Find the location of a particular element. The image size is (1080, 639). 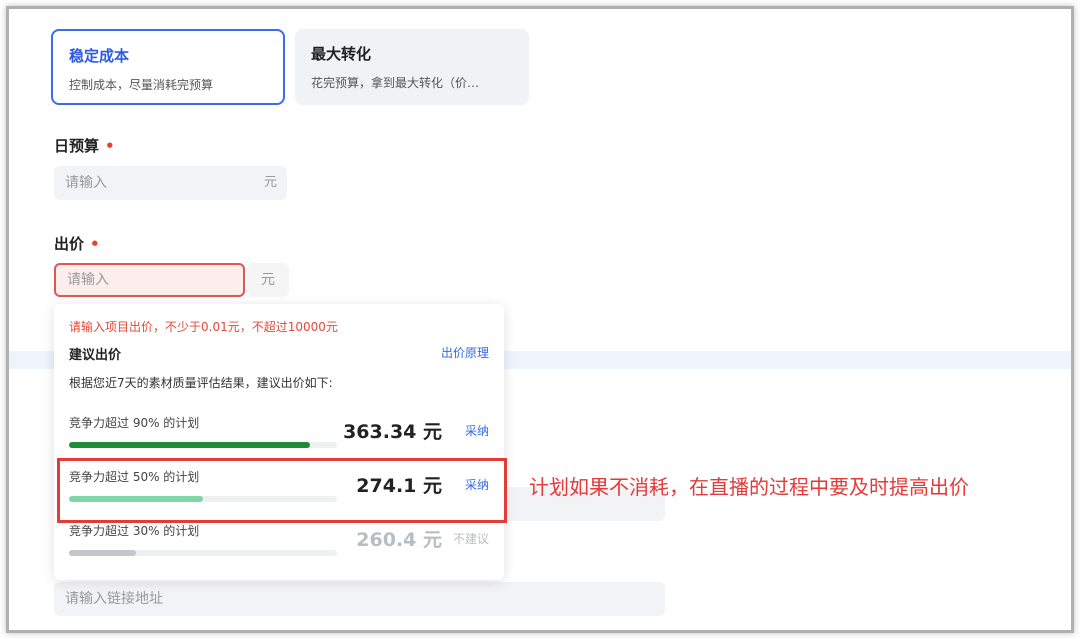

daily-budget-label: 日预算 • is located at coordinates (84, 145).